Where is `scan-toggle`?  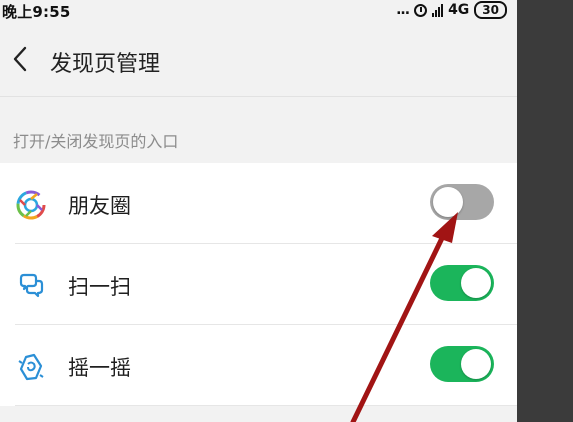
scan-toggle is located at coordinates (462, 283).